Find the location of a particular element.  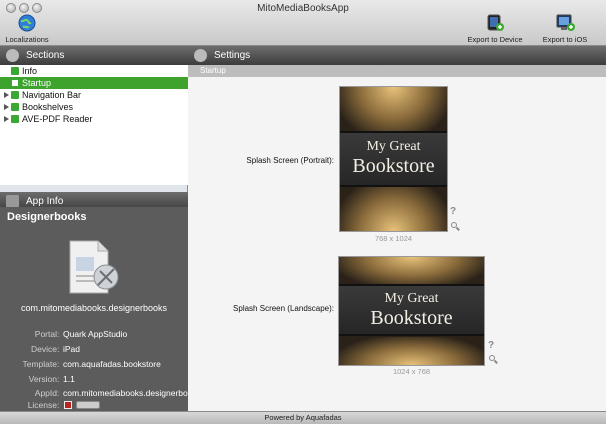

license-button is located at coordinates (88, 405).